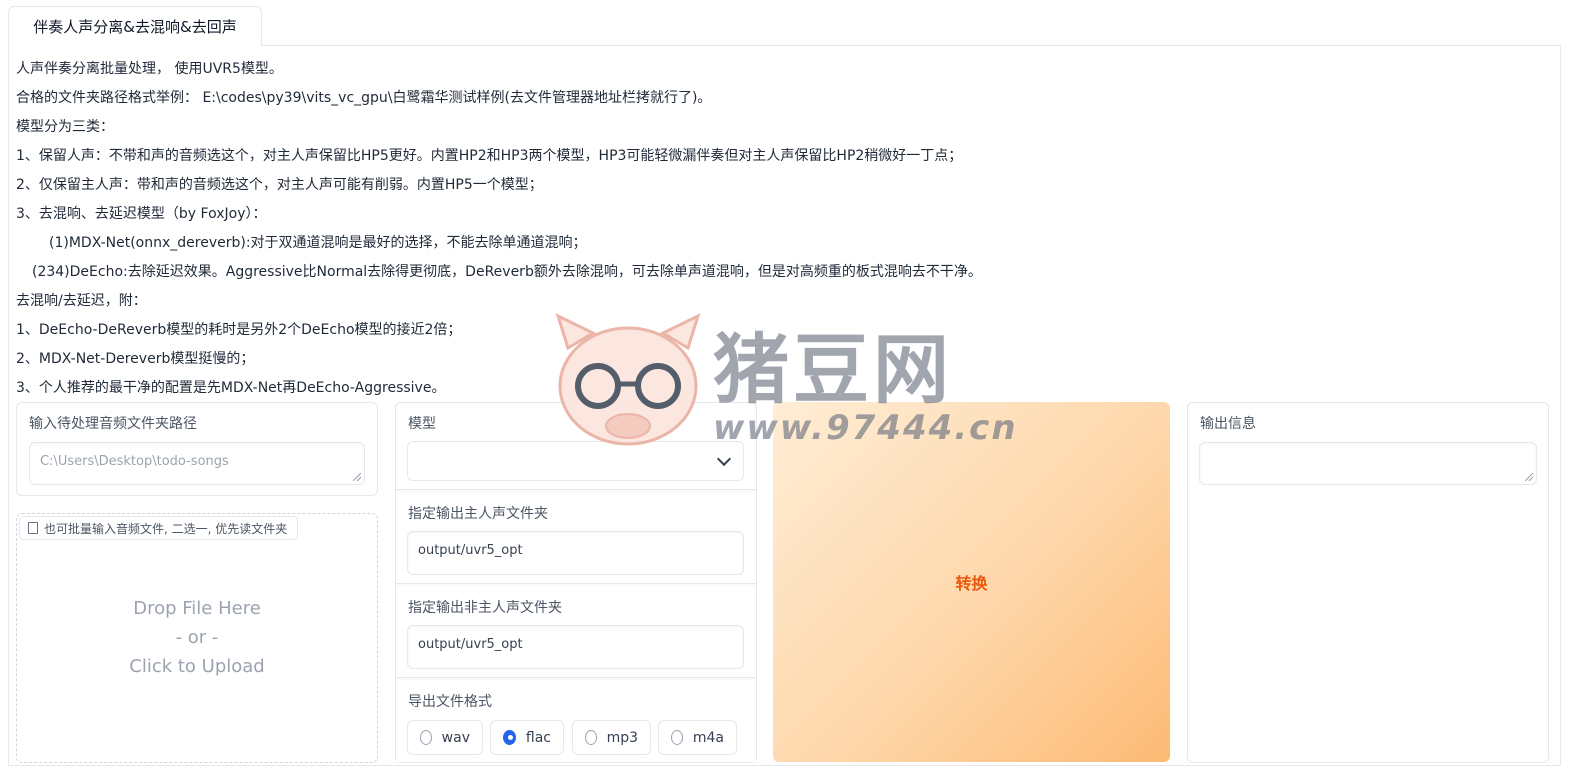 This screenshot has width=1577, height=766. I want to click on description-line: 模型分为三类：, so click(65, 127).